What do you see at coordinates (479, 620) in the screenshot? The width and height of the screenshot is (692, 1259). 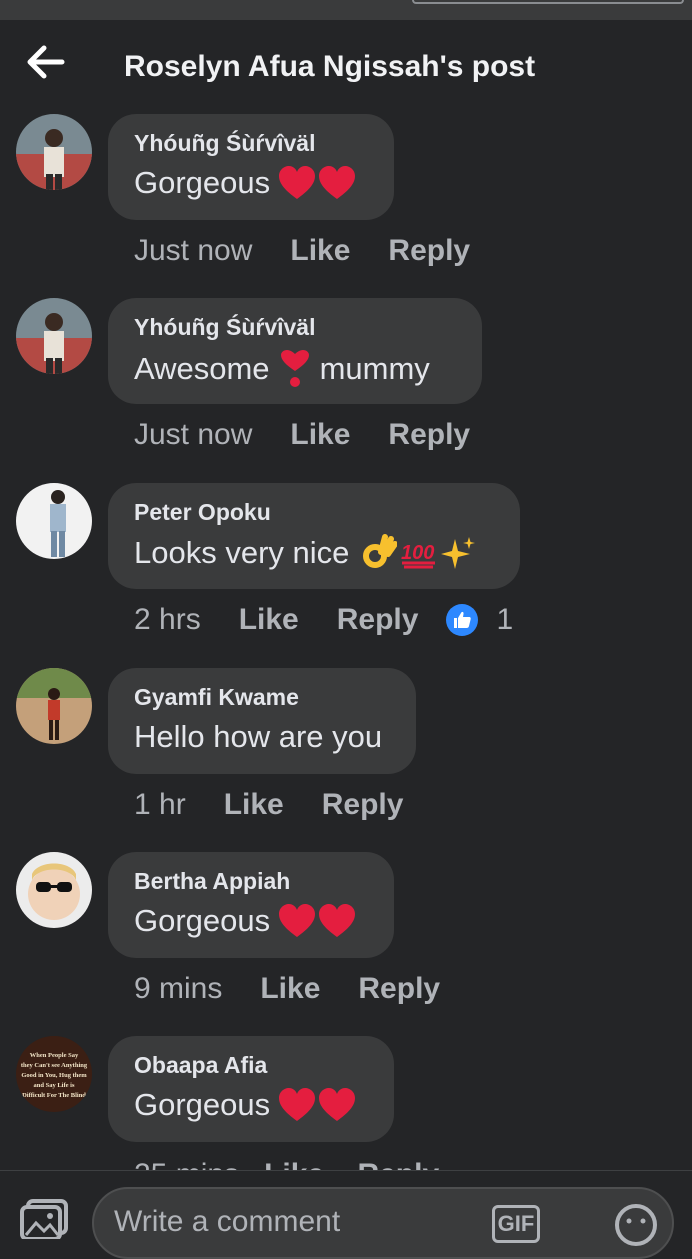 I see `reaction-count: 1` at bounding box center [479, 620].